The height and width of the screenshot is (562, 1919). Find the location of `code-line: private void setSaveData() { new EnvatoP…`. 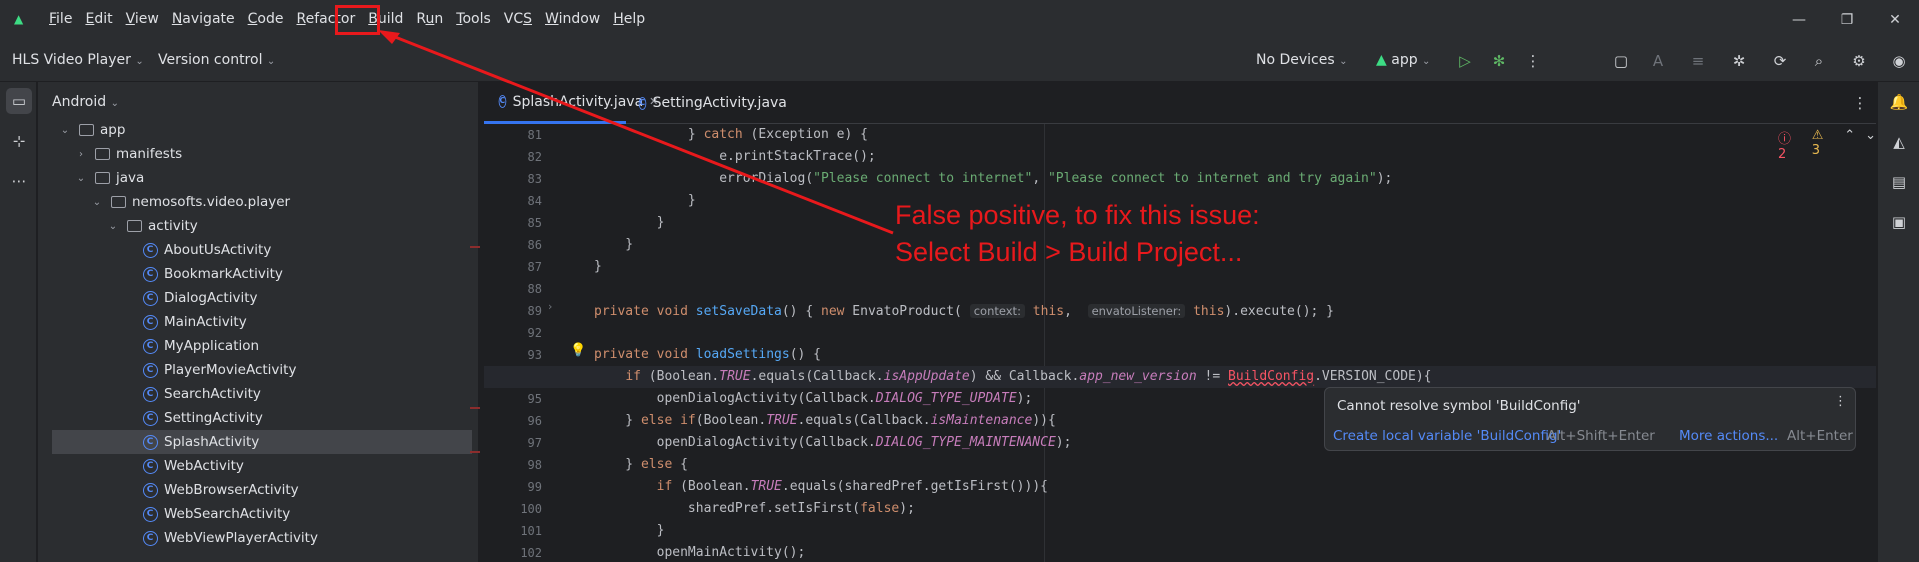

code-line: private void setSaveData() { new EnvatoP… is located at coordinates (964, 311).